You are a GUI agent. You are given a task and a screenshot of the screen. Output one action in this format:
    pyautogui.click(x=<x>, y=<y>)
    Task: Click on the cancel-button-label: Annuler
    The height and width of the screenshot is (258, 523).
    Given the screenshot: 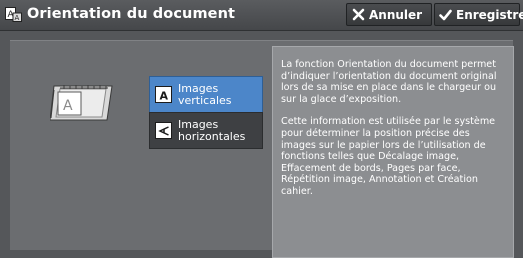 What is the action you would take?
    pyautogui.click(x=396, y=14)
    